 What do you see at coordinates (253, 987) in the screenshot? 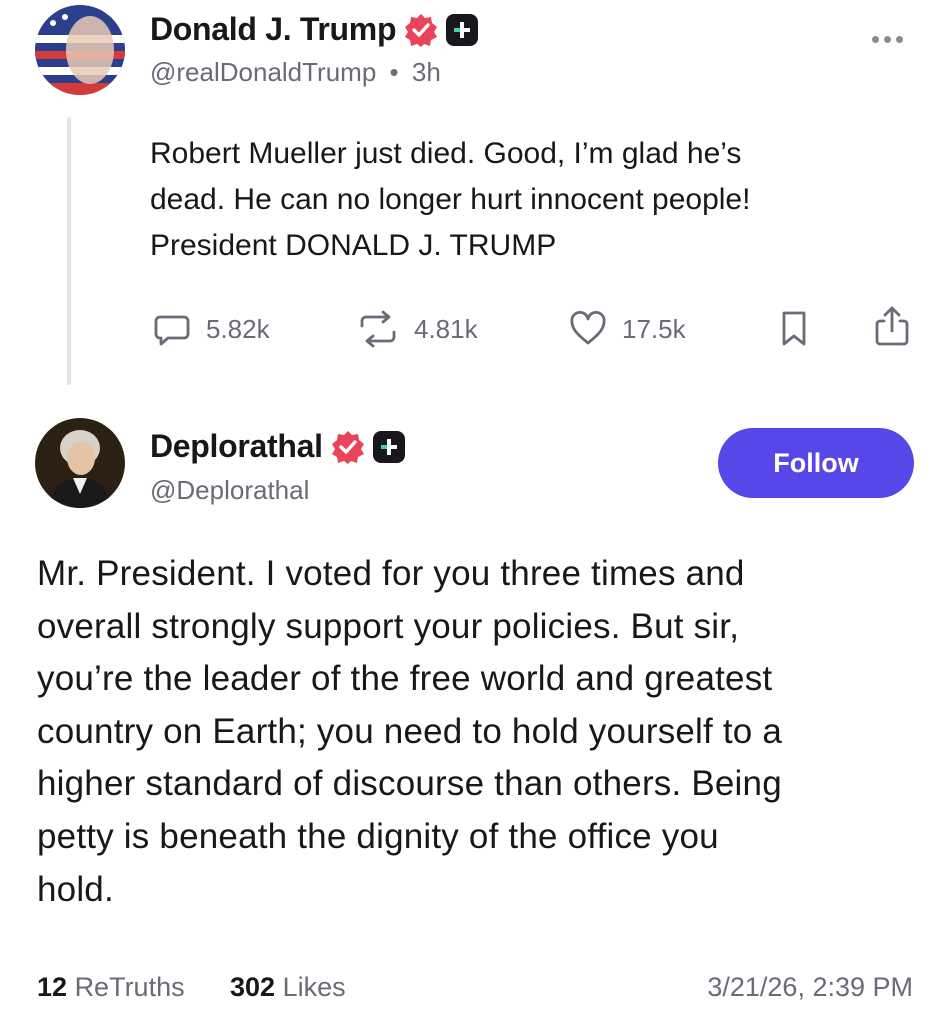
I see `likes-count: 302` at bounding box center [253, 987].